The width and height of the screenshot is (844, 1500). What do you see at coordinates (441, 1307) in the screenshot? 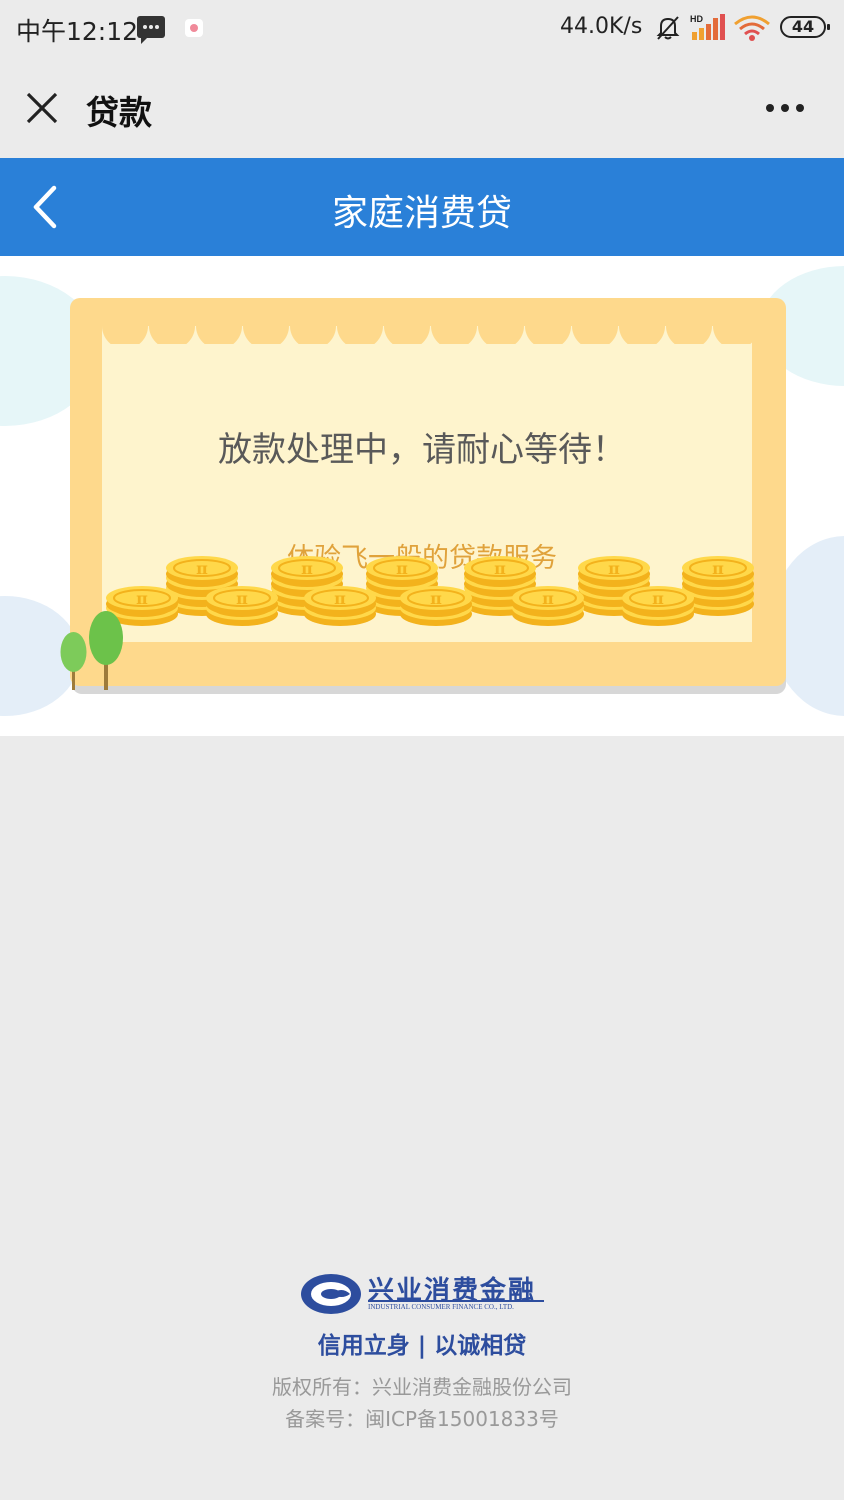
I see `company-name-en: INDUSTRIAL CONSUMER FINANCE CO., LTD.` at bounding box center [441, 1307].